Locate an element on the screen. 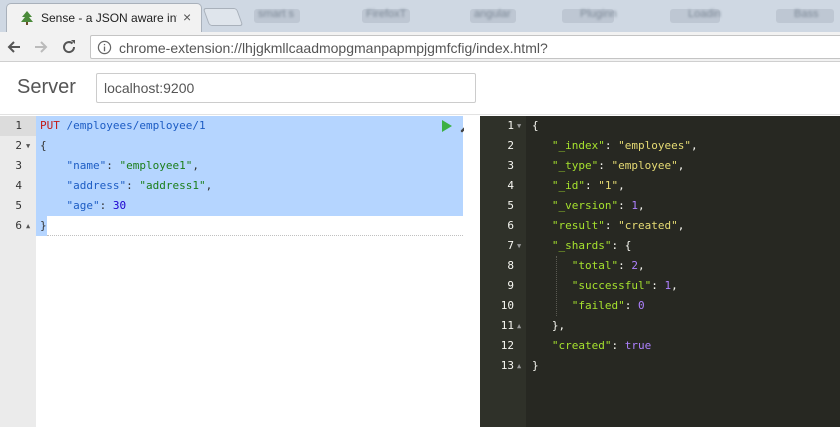  line-number: 2 is located at coordinates (18, 145).